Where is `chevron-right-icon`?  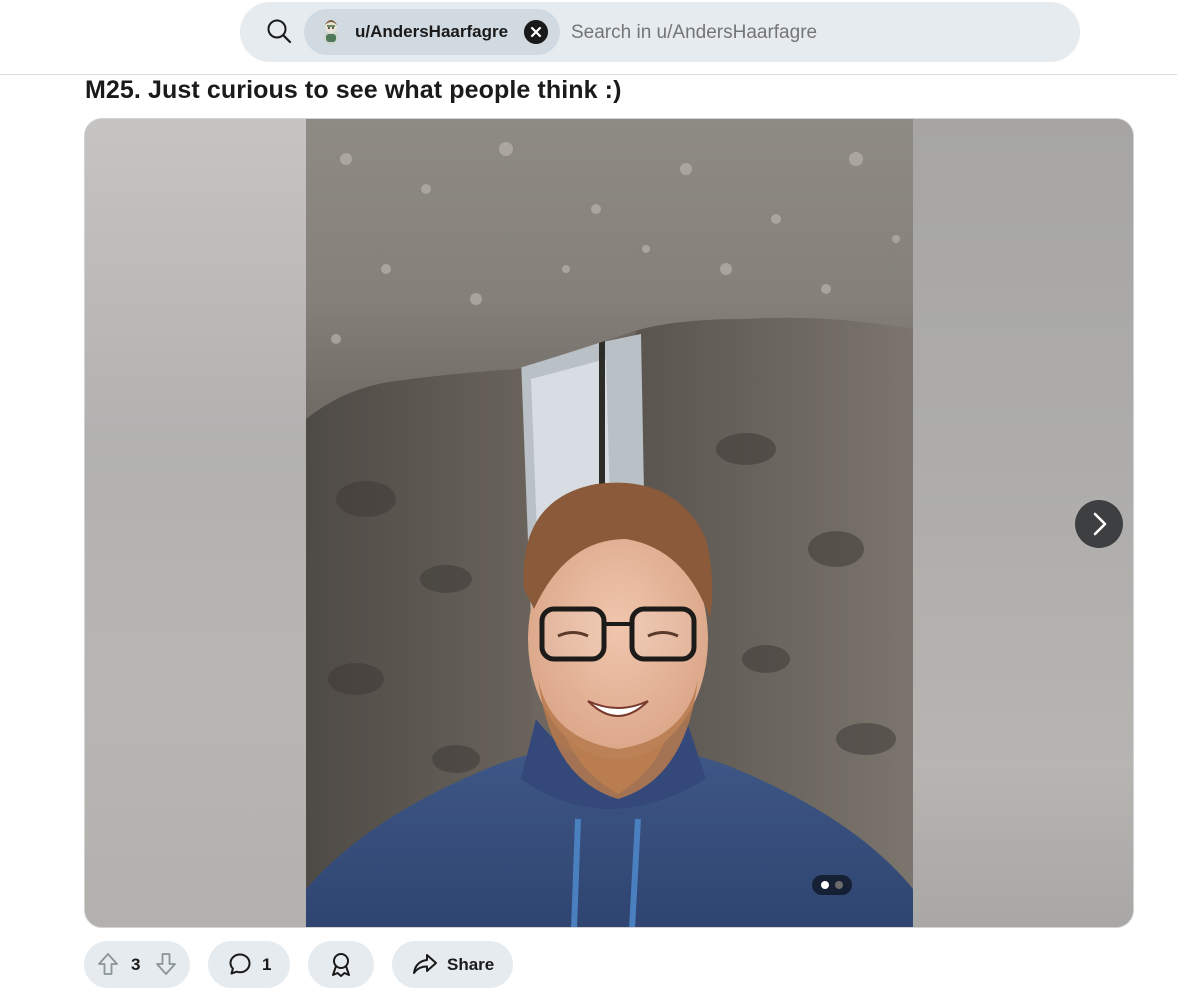
chevron-right-icon is located at coordinates (1100, 524).